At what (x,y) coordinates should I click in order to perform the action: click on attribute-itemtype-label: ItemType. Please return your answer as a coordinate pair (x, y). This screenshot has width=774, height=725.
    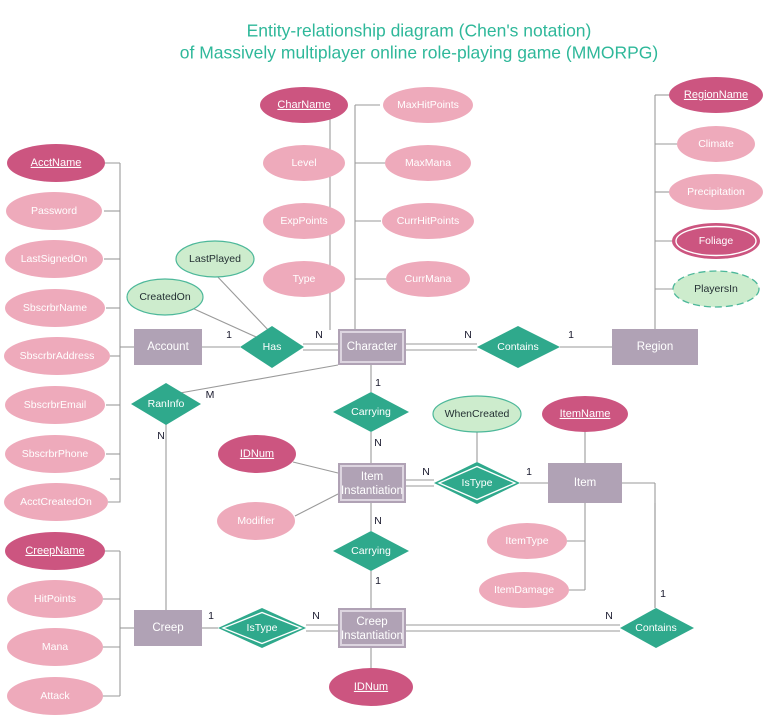
    Looking at the image, I should click on (526, 541).